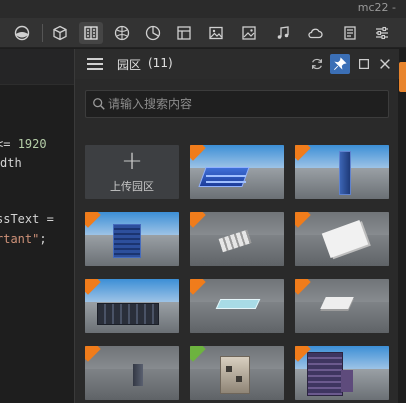 This screenshot has width=406, height=403. I want to click on side-panel-handle, so click(402, 77).